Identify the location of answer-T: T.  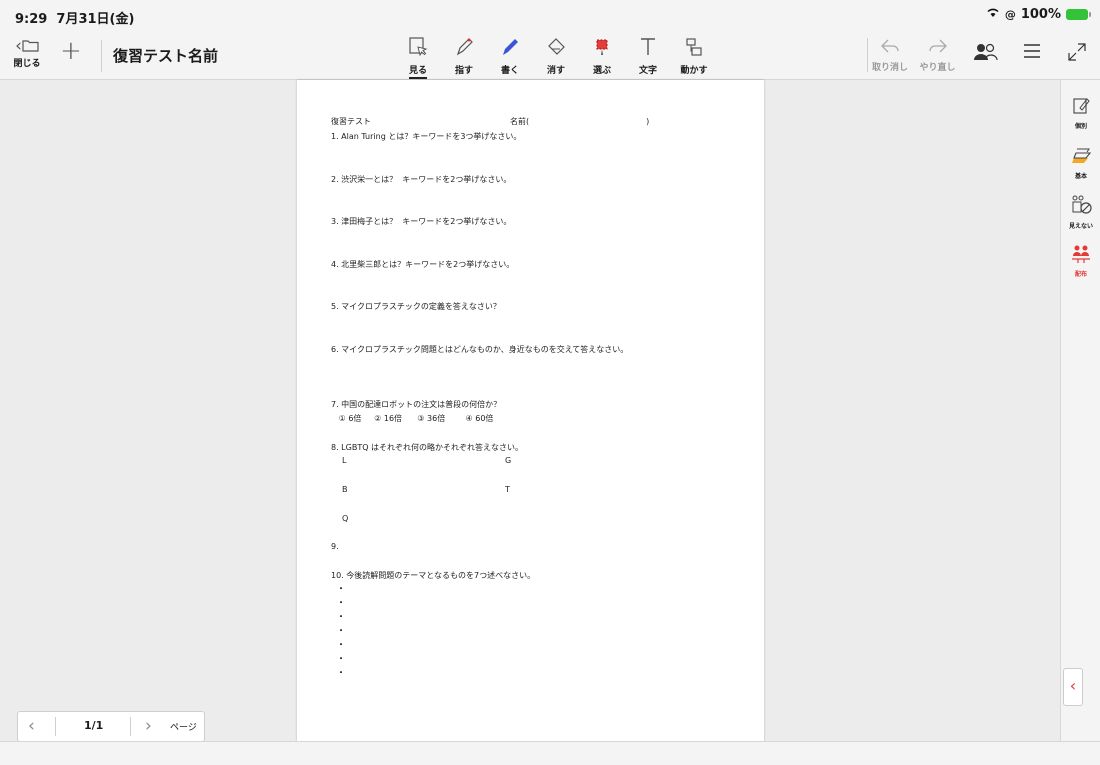
(507, 489).